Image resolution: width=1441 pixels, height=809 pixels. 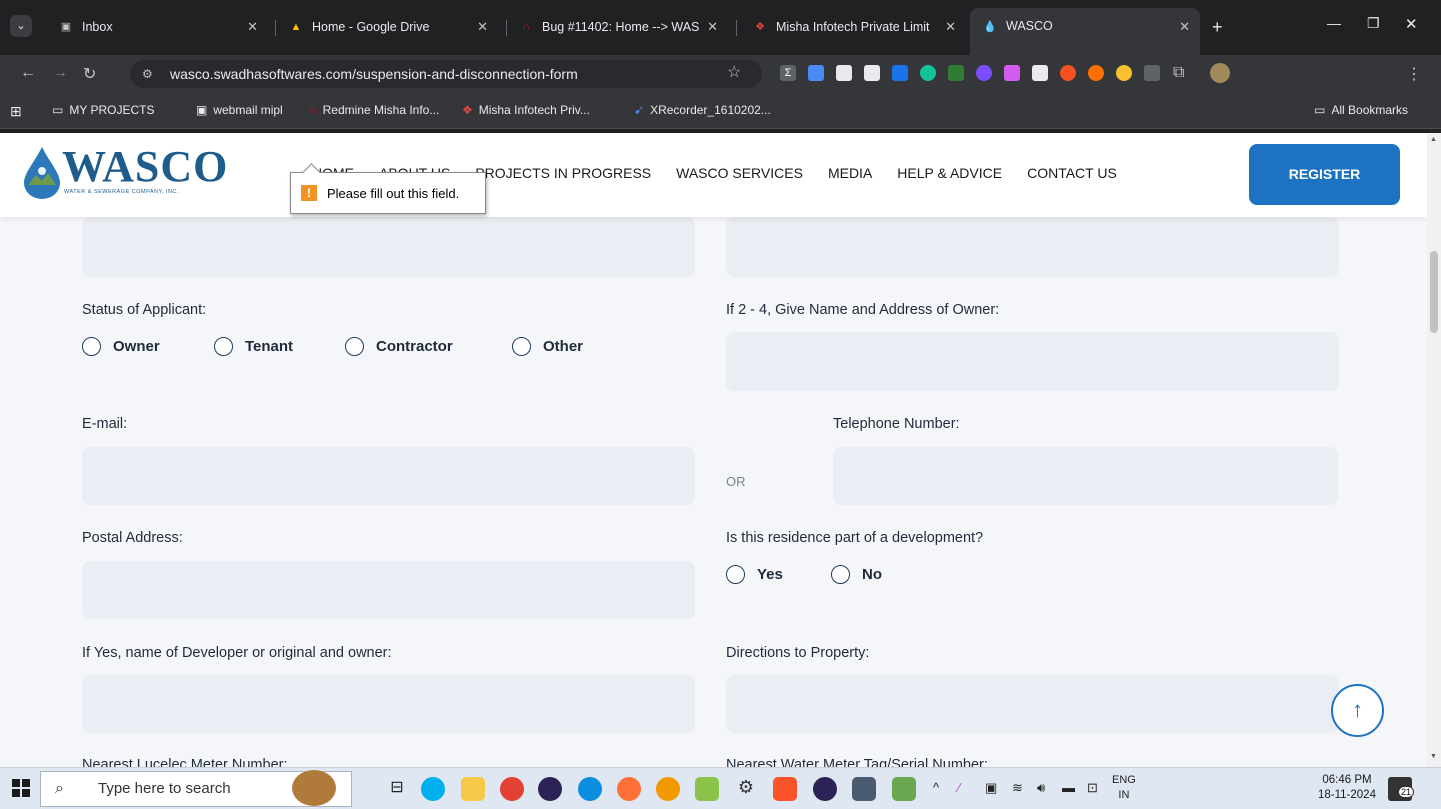 I want to click on wifi-icon: ≋, so click(x=1017, y=788).